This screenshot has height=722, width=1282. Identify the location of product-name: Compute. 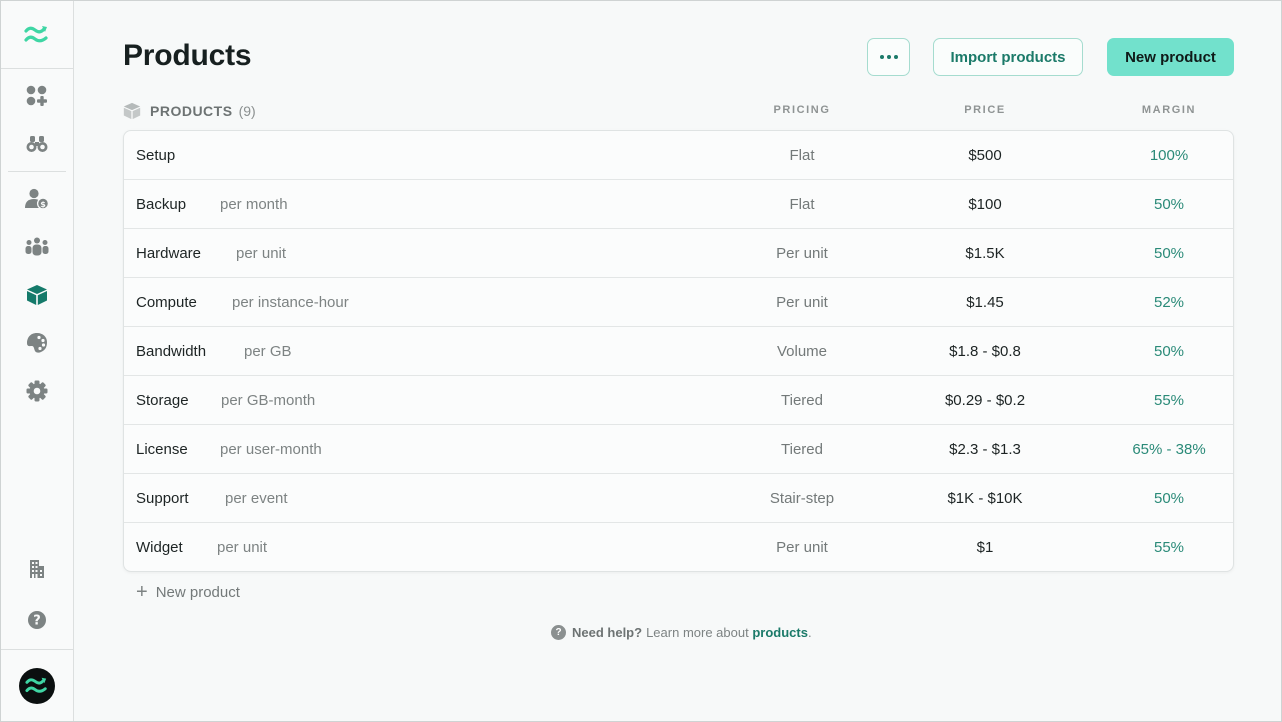
(166, 302).